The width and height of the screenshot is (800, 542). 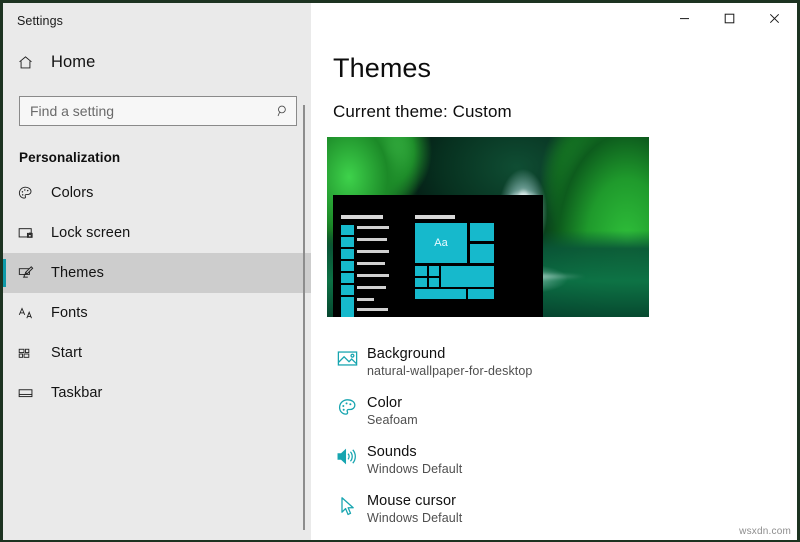 I want to click on setting-row-sounds: Sounds Windows Default, so click(x=492, y=467).